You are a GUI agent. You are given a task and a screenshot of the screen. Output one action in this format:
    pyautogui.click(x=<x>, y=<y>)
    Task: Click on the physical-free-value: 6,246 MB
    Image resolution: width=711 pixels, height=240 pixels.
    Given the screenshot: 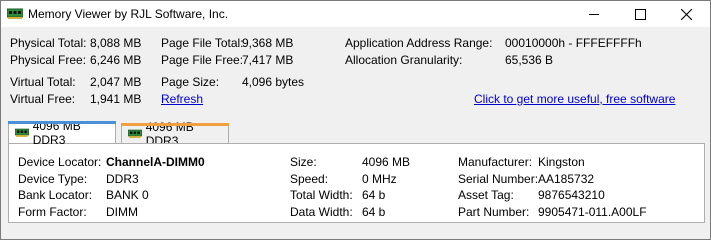 What is the action you would take?
    pyautogui.click(x=116, y=60)
    